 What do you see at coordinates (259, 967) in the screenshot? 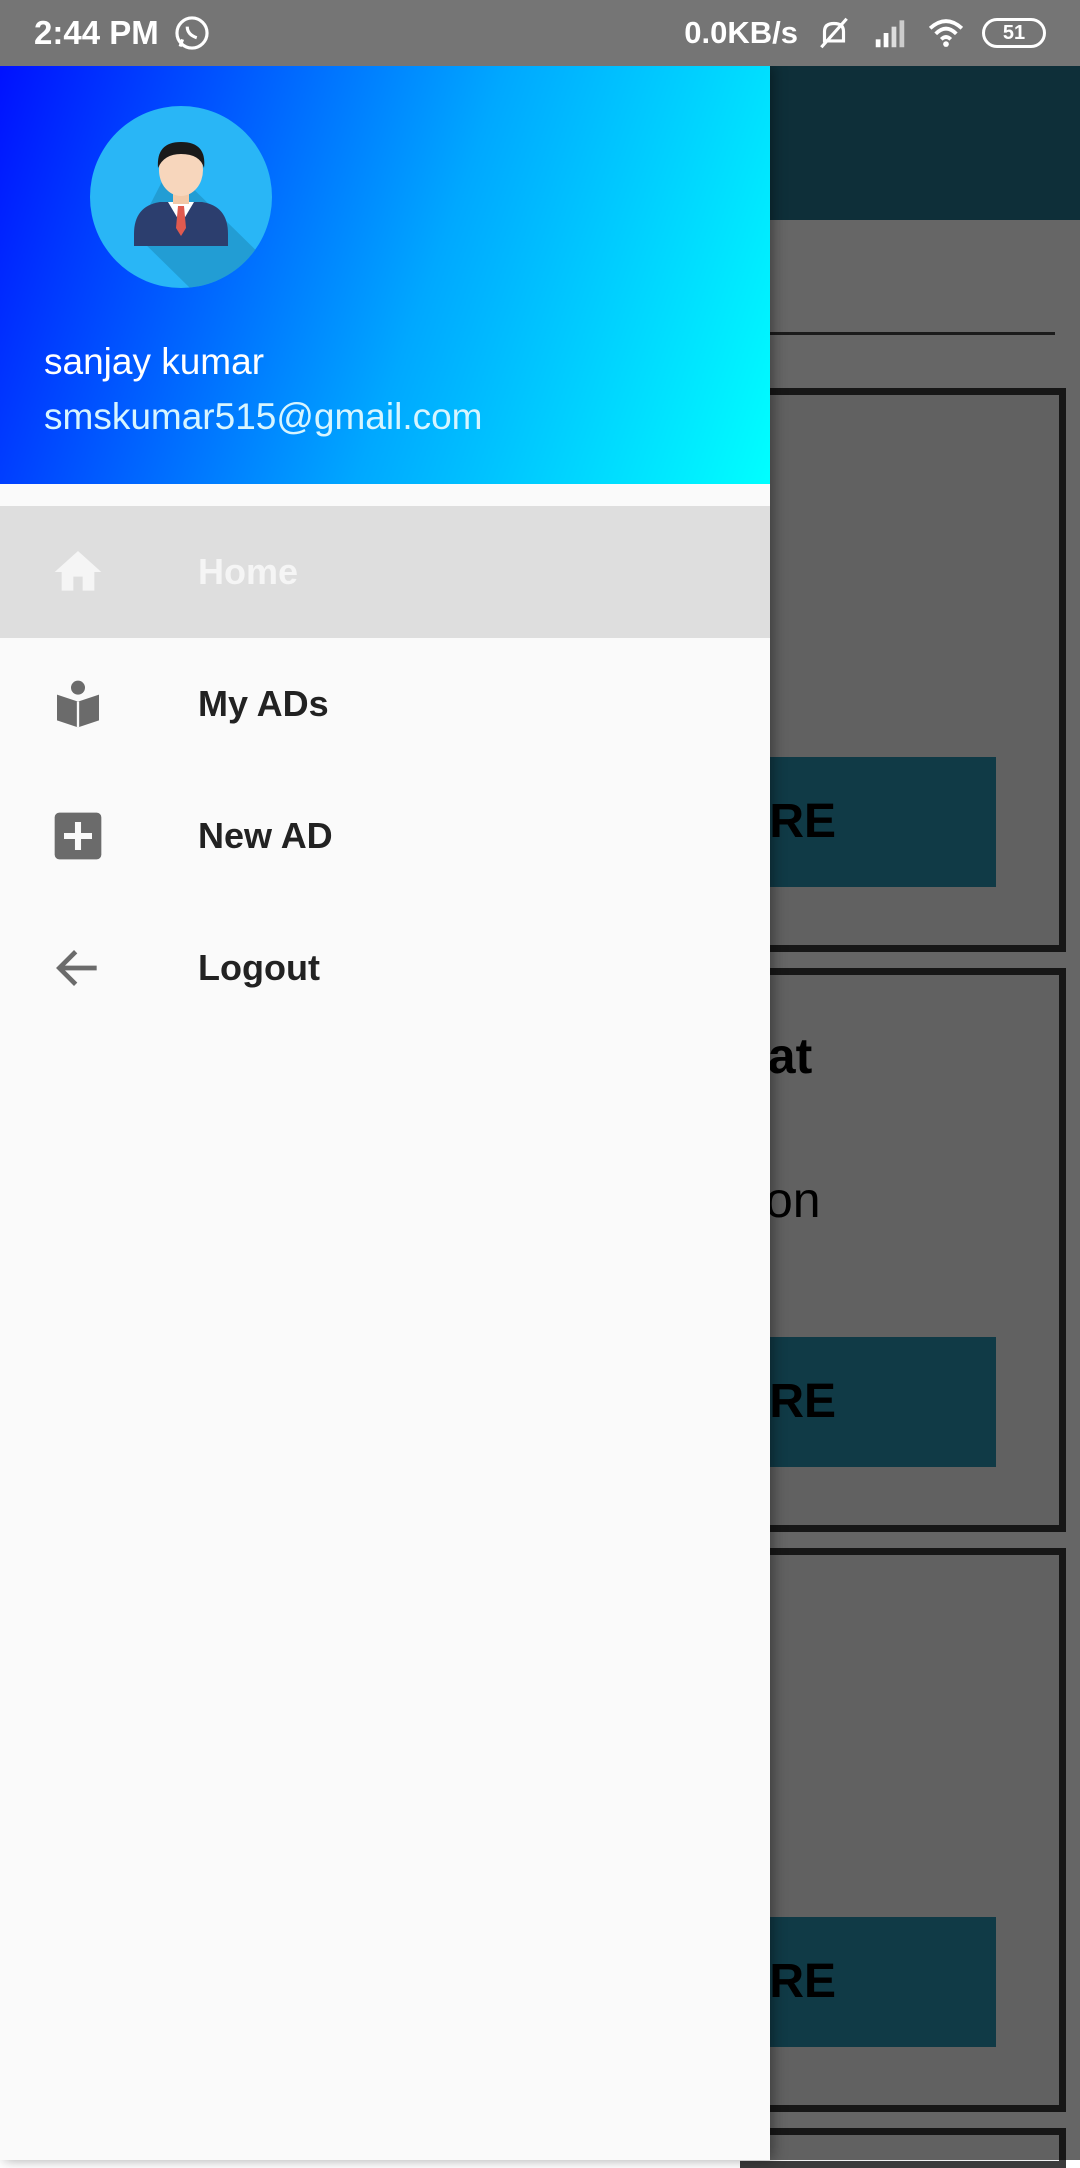
I see `menu-item-label: Logout` at bounding box center [259, 967].